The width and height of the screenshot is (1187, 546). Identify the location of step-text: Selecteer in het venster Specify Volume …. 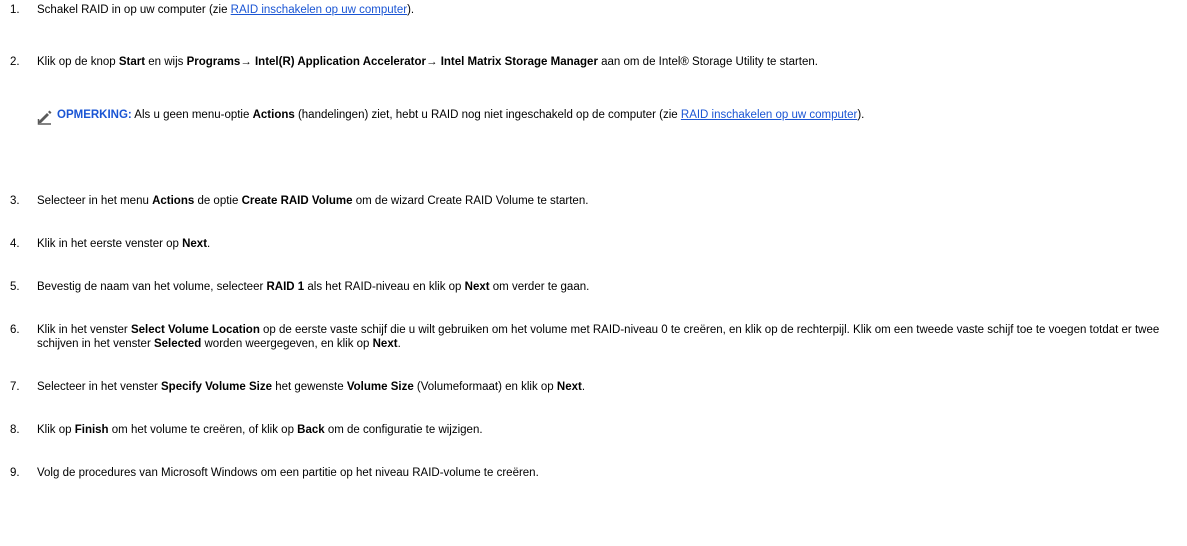
(311, 387).